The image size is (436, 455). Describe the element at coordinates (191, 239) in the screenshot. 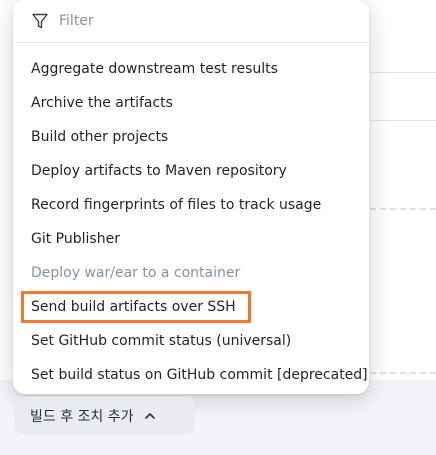

I see `menu-item-git-publisher: Git Publisher` at that location.